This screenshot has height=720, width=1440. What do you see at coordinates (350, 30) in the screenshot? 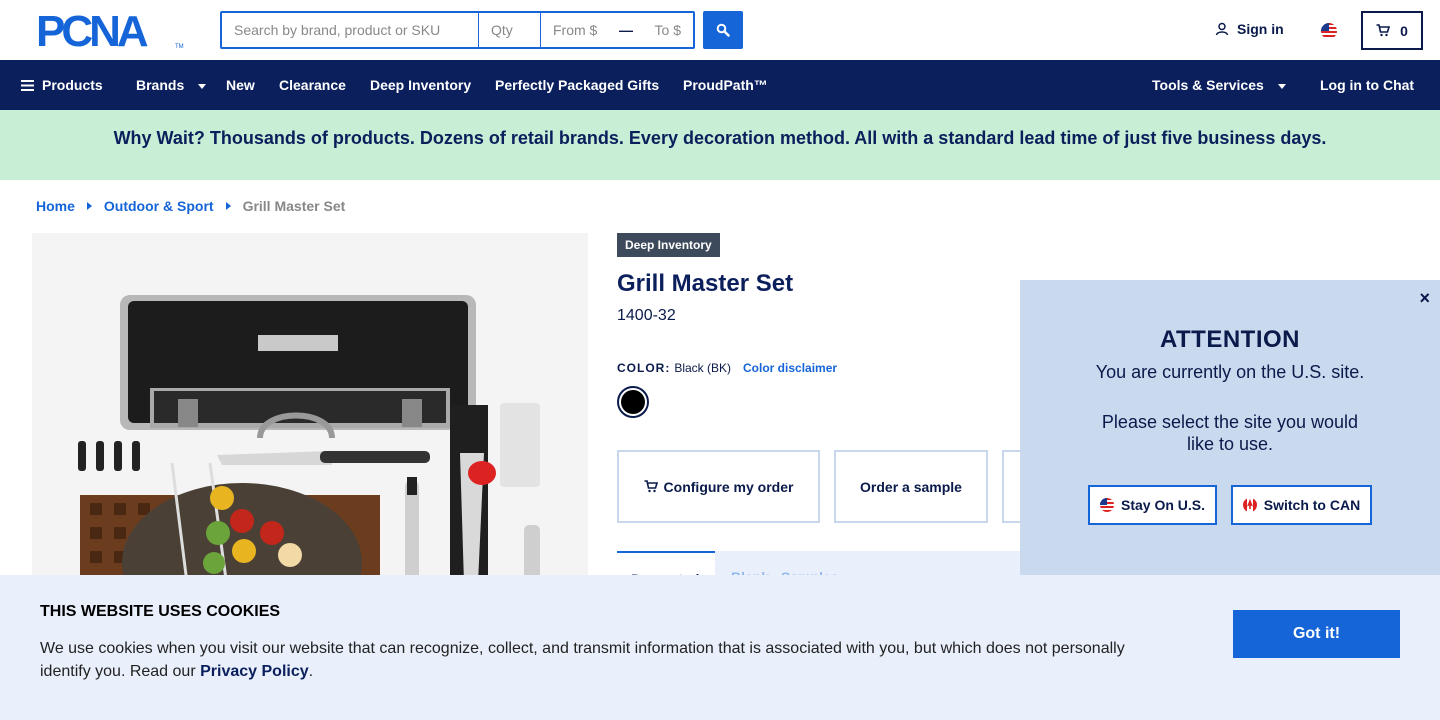
I see `search-input: Search by brand, product or SKU` at bounding box center [350, 30].